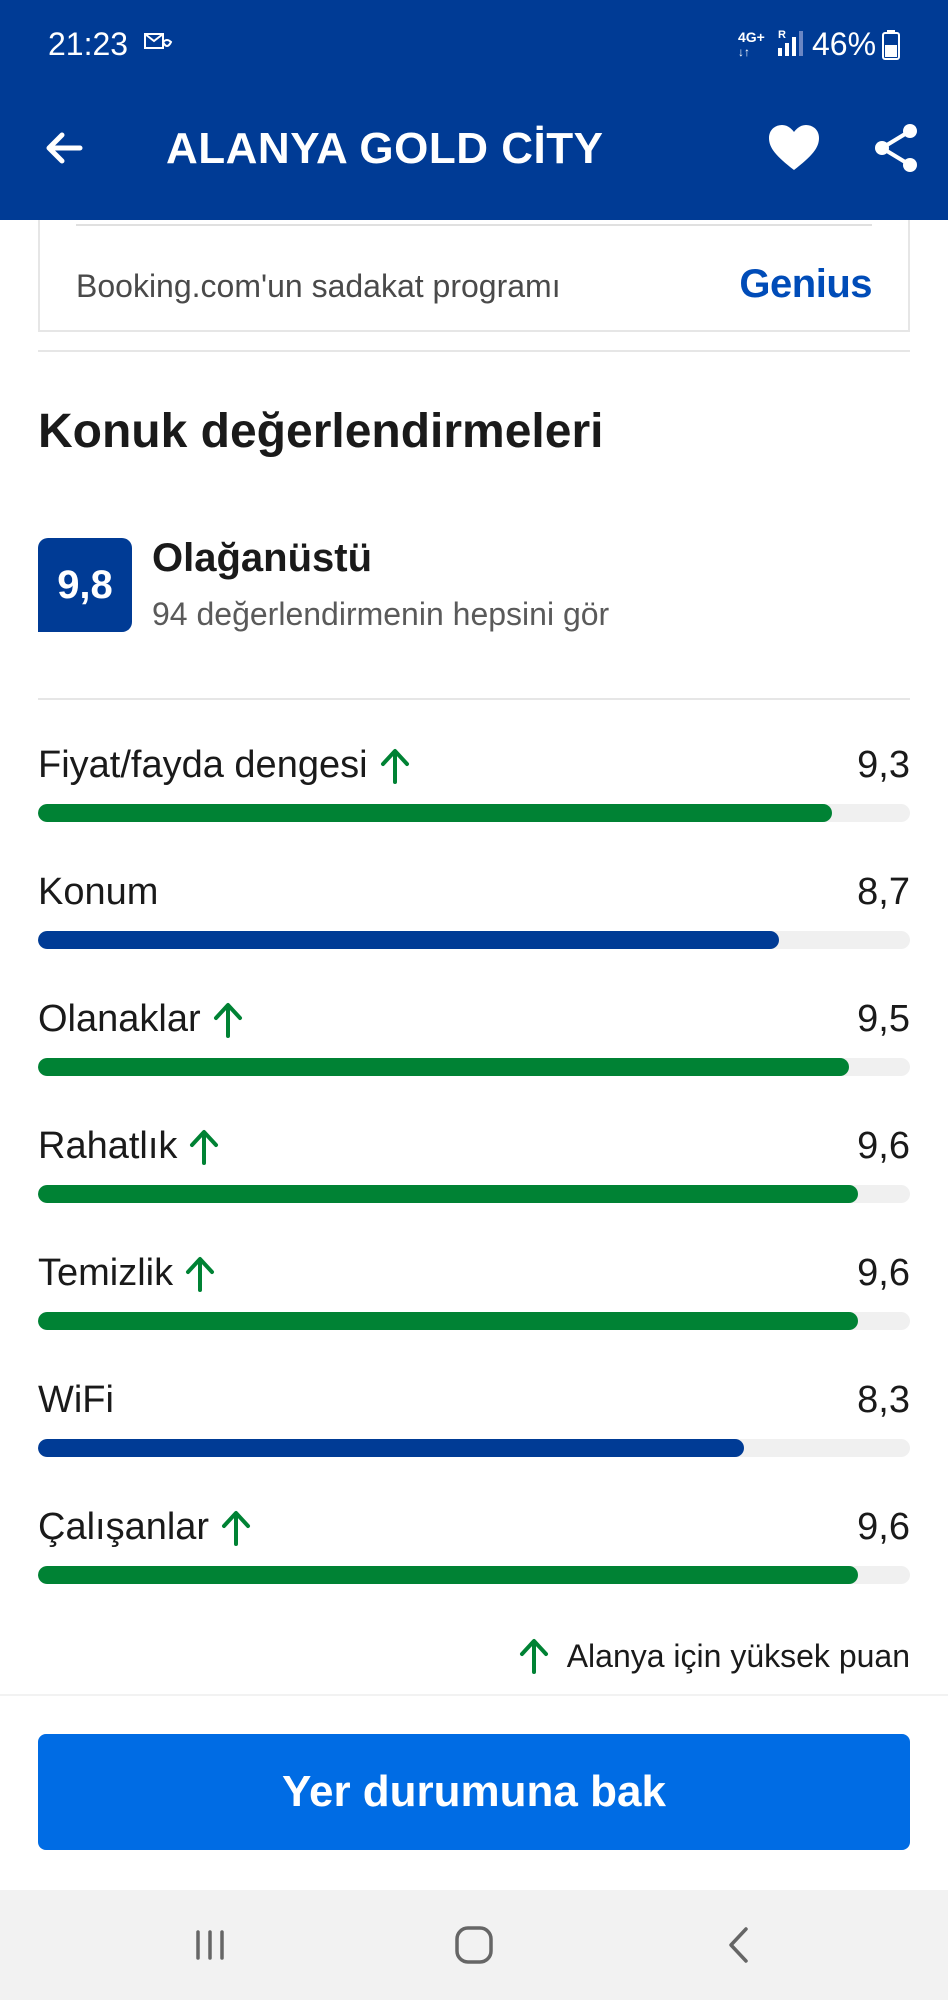 The image size is (948, 2000). Describe the element at coordinates (474, 1048) in the screenshot. I see `category-row: Olanaklar 9,5` at that location.